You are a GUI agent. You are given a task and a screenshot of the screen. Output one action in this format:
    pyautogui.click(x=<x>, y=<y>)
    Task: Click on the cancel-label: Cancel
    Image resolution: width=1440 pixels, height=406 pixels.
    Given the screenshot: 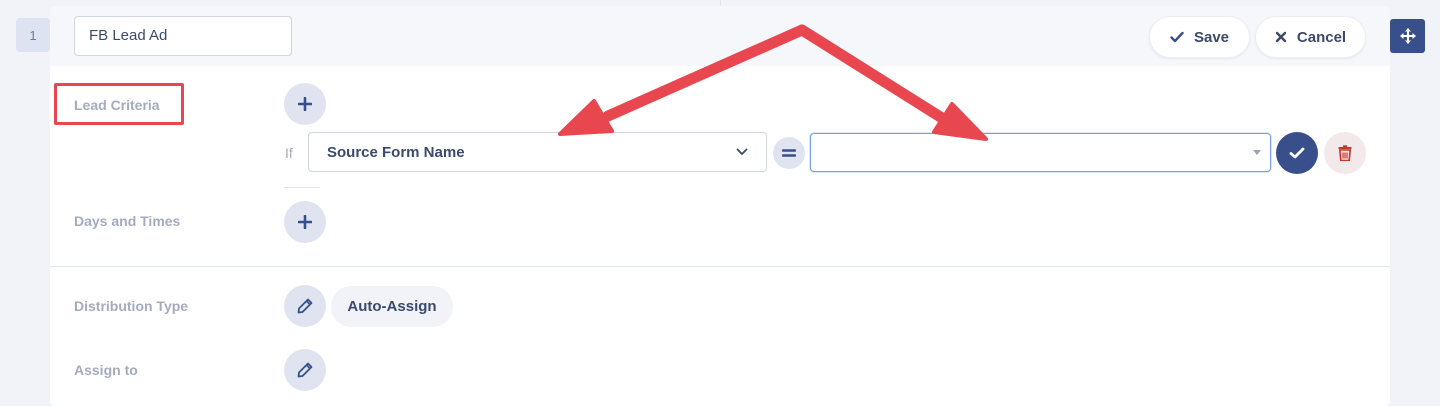 What is the action you would take?
    pyautogui.click(x=1321, y=37)
    